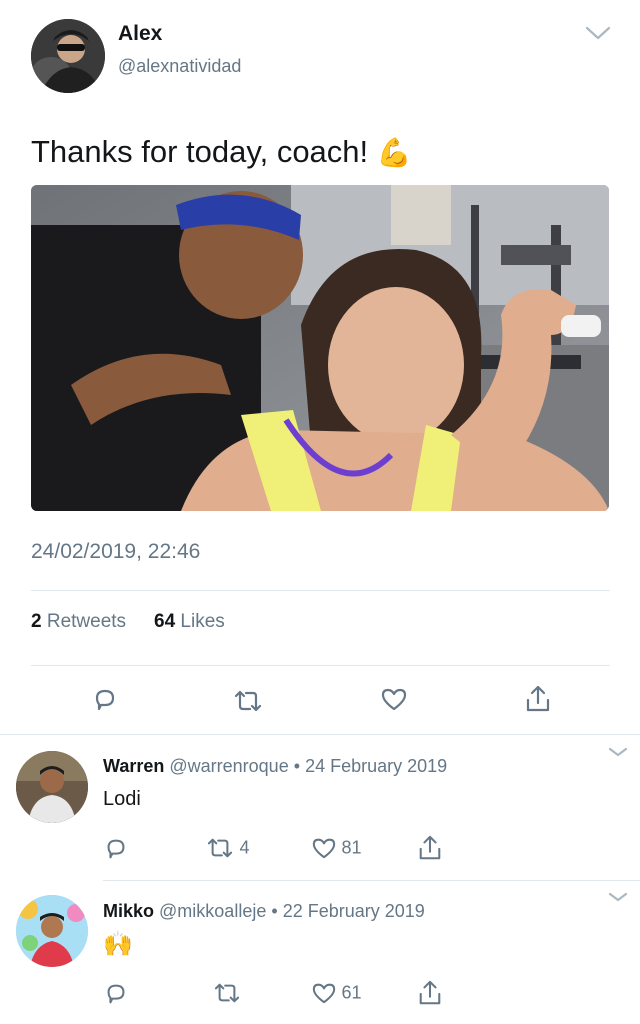  What do you see at coordinates (354, 911) in the screenshot?
I see `reply-date: 22 February 2019` at bounding box center [354, 911].